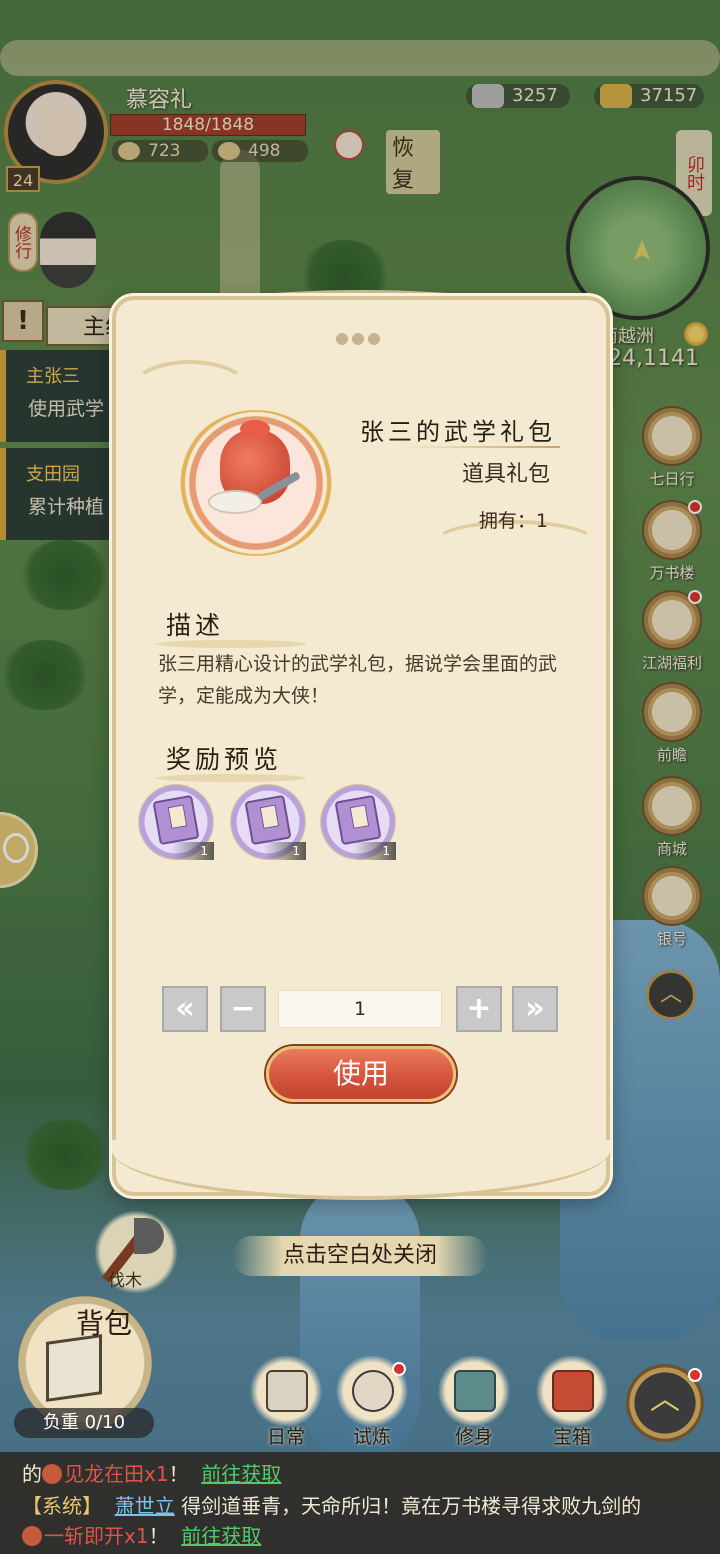 This screenshot has height=1554, width=720. I want to click on backpack-icon, so click(74, 1368).